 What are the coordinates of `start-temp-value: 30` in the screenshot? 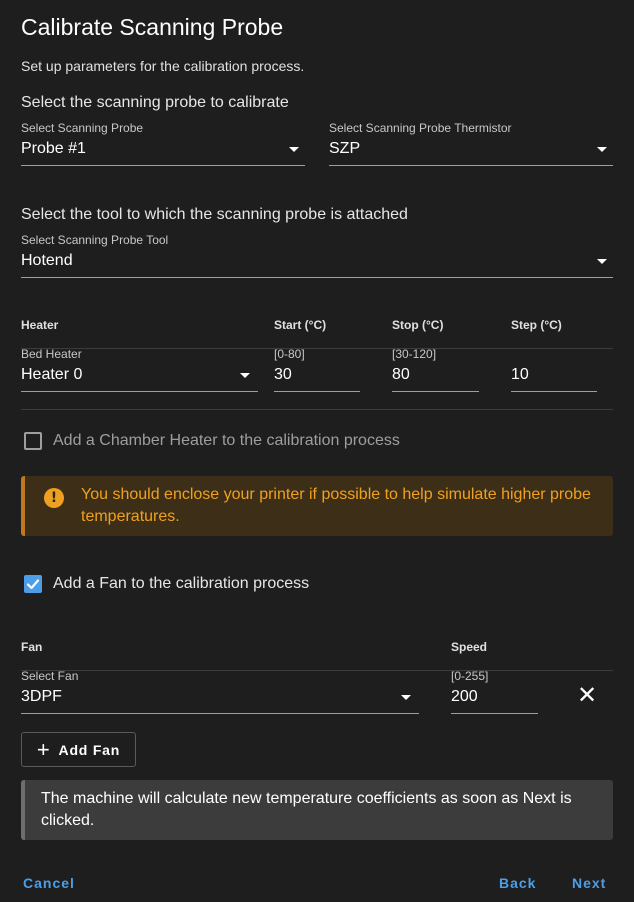 It's located at (283, 374).